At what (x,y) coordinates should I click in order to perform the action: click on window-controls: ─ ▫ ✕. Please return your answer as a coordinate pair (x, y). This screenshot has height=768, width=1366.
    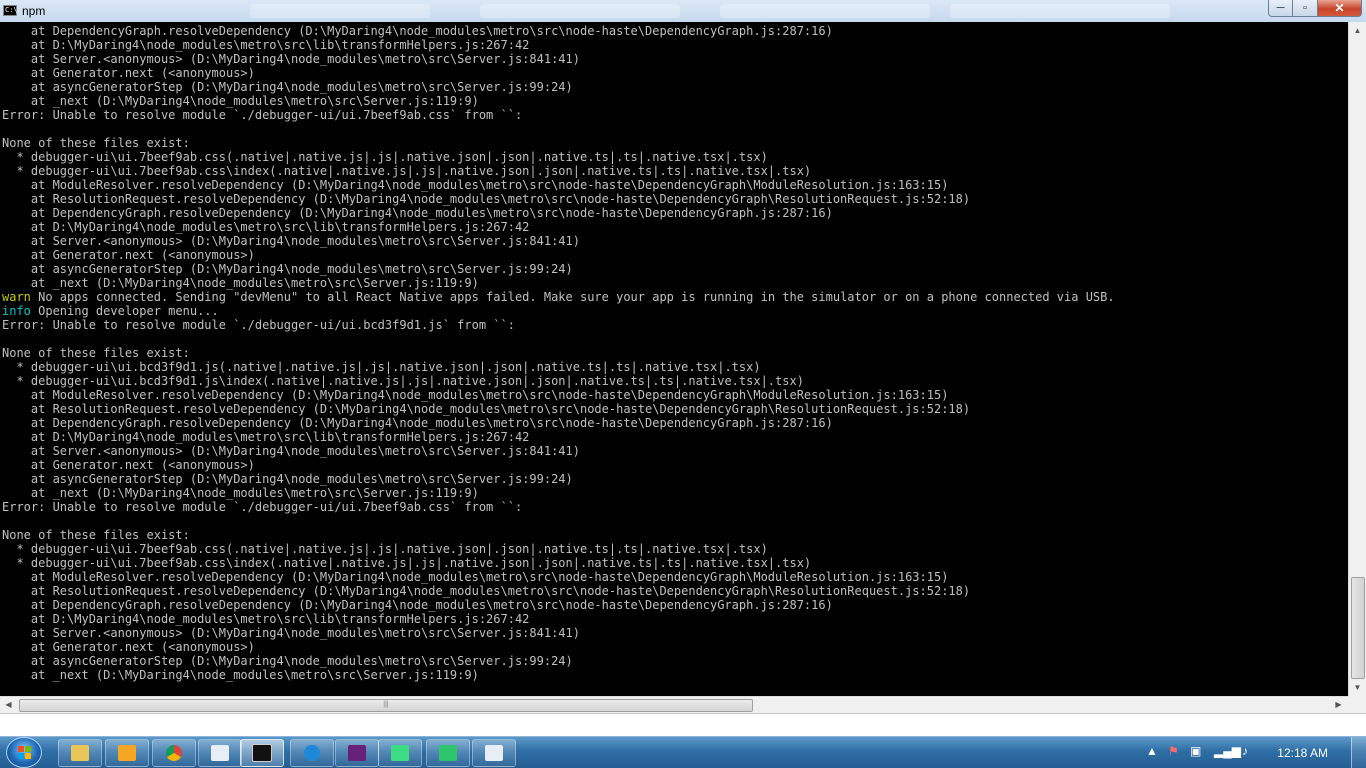
    Looking at the image, I should click on (1315, 9).